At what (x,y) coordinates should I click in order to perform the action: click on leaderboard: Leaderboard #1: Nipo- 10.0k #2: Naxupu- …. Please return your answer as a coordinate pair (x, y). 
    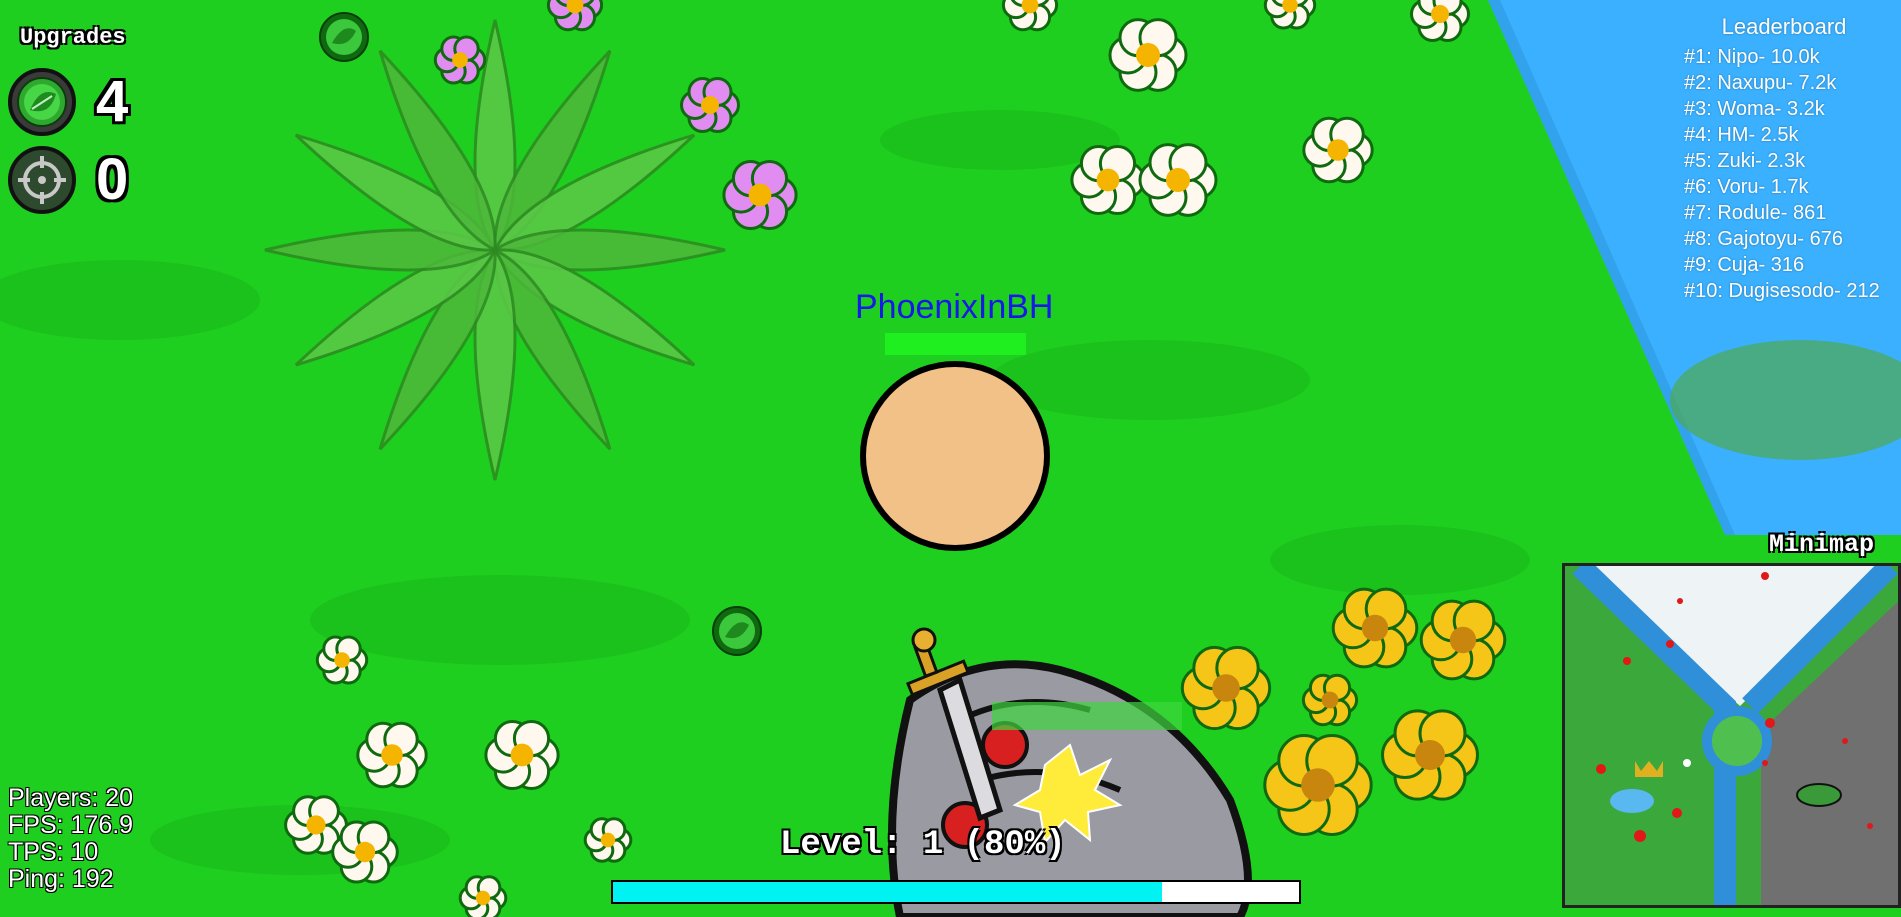
    Looking at the image, I should click on (1784, 159).